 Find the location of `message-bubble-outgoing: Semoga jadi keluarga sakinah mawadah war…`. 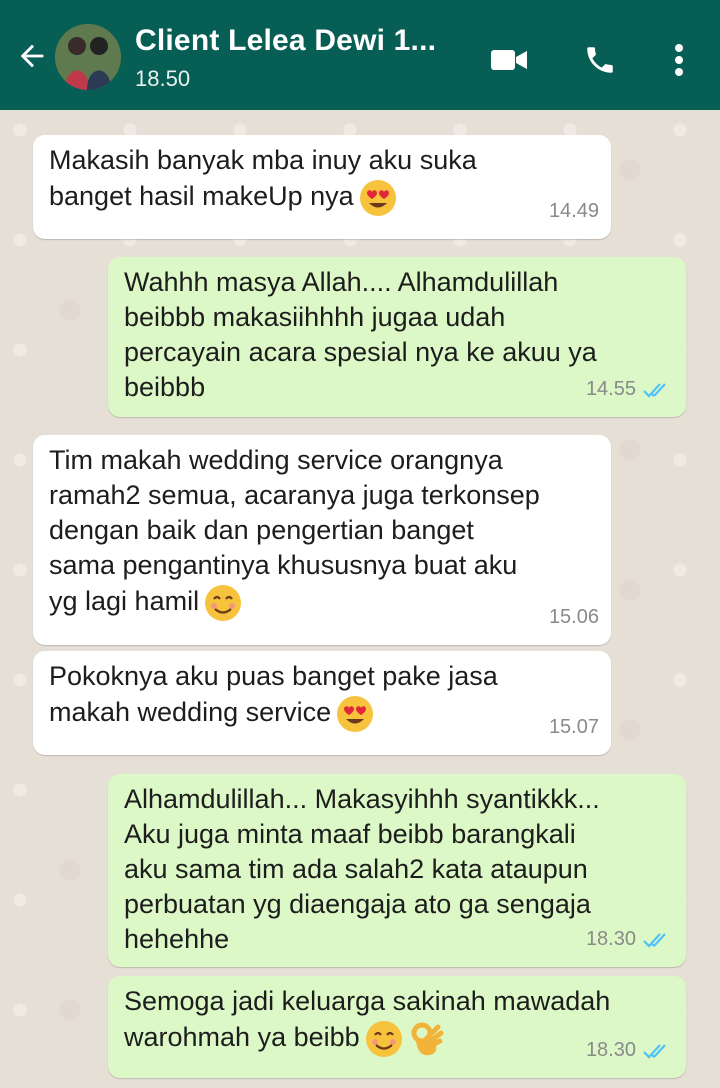

message-bubble-outgoing: Semoga jadi keluarga sakinah mawadah war… is located at coordinates (397, 1027).